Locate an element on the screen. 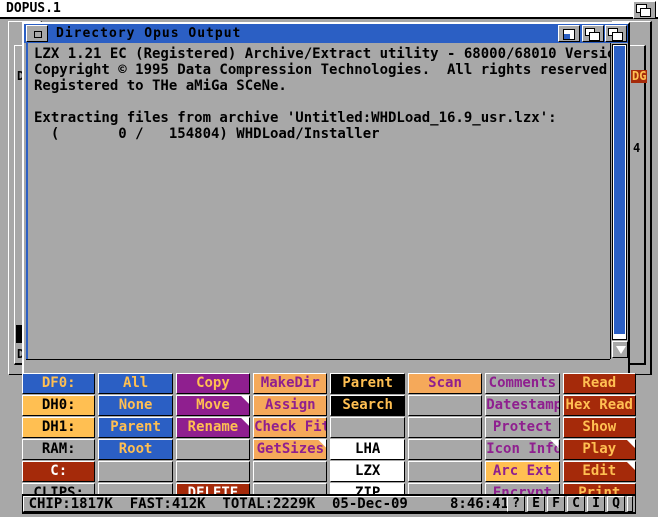 The width and height of the screenshot is (658, 517). button-label: Comments is located at coordinates (522, 383).